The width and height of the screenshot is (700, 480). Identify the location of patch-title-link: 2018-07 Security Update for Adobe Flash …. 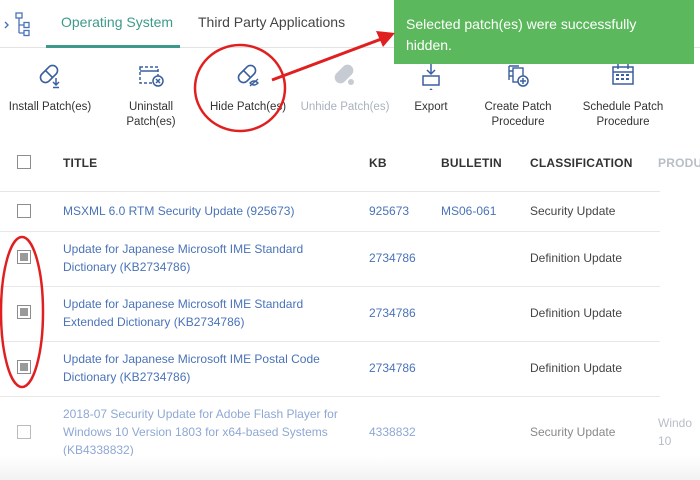
(200, 432).